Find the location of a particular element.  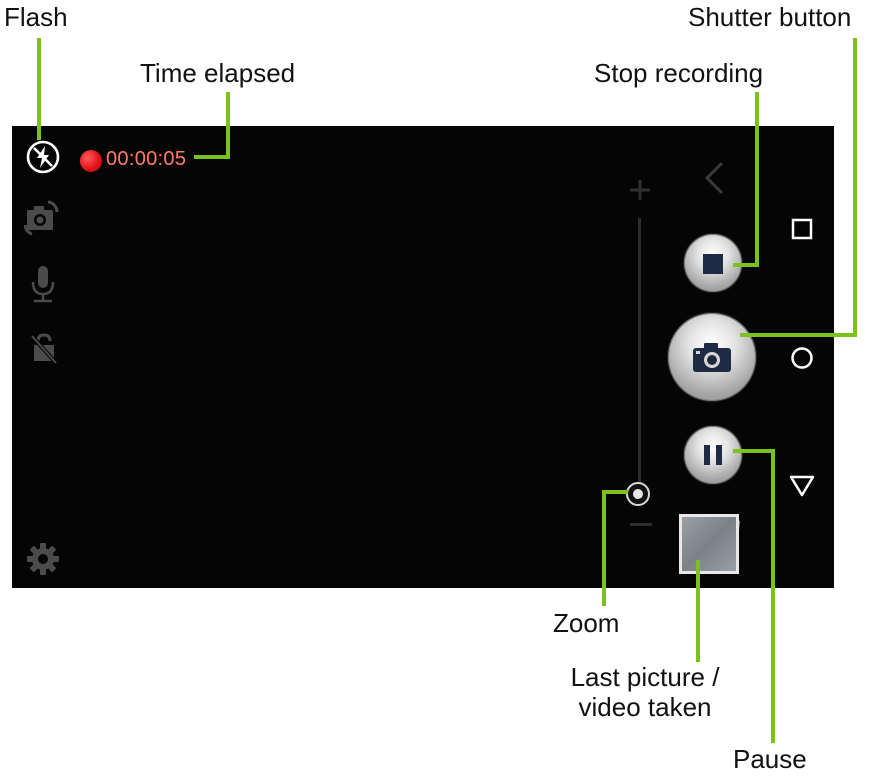

elapsed-time: 00:00:05 is located at coordinates (146, 159).